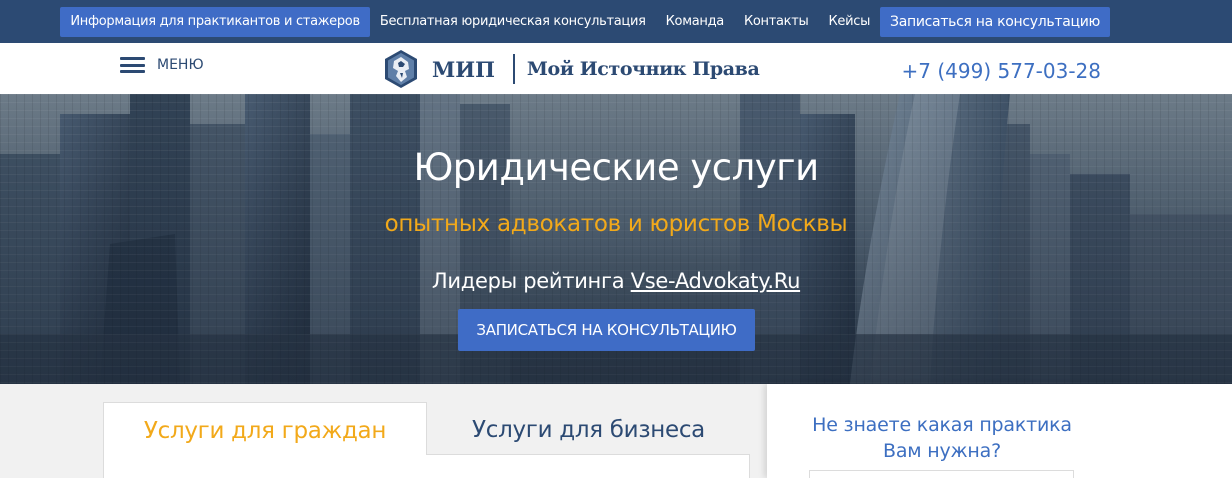 The image size is (1232, 478). Describe the element at coordinates (942, 438) in the screenshot. I see `practice-question: Не знаете какая практика Вам нужна?` at that location.